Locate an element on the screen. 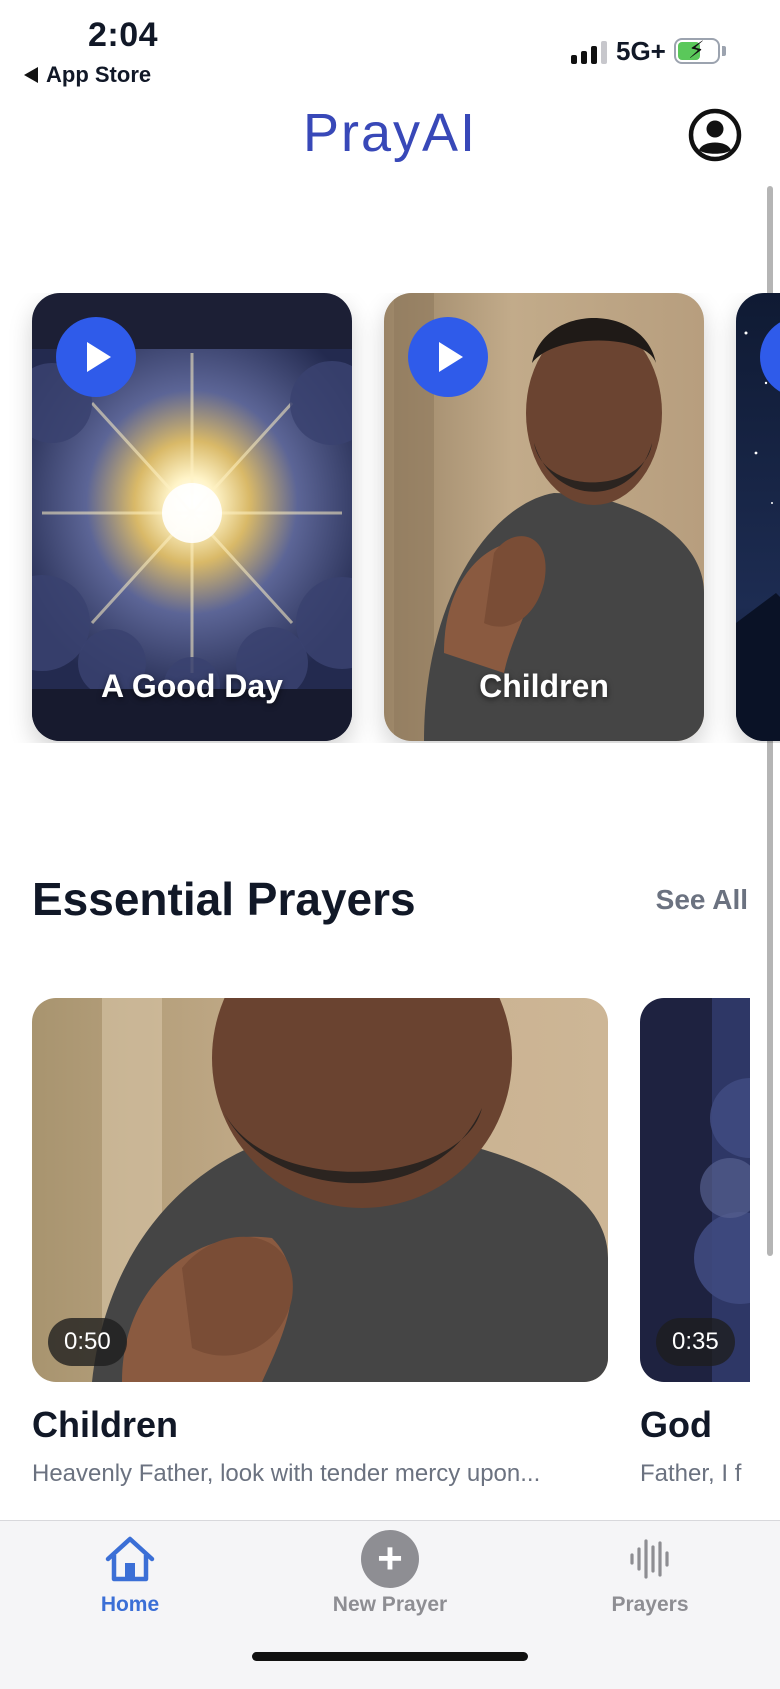  section-title: Essential Prayers is located at coordinates (224, 899).